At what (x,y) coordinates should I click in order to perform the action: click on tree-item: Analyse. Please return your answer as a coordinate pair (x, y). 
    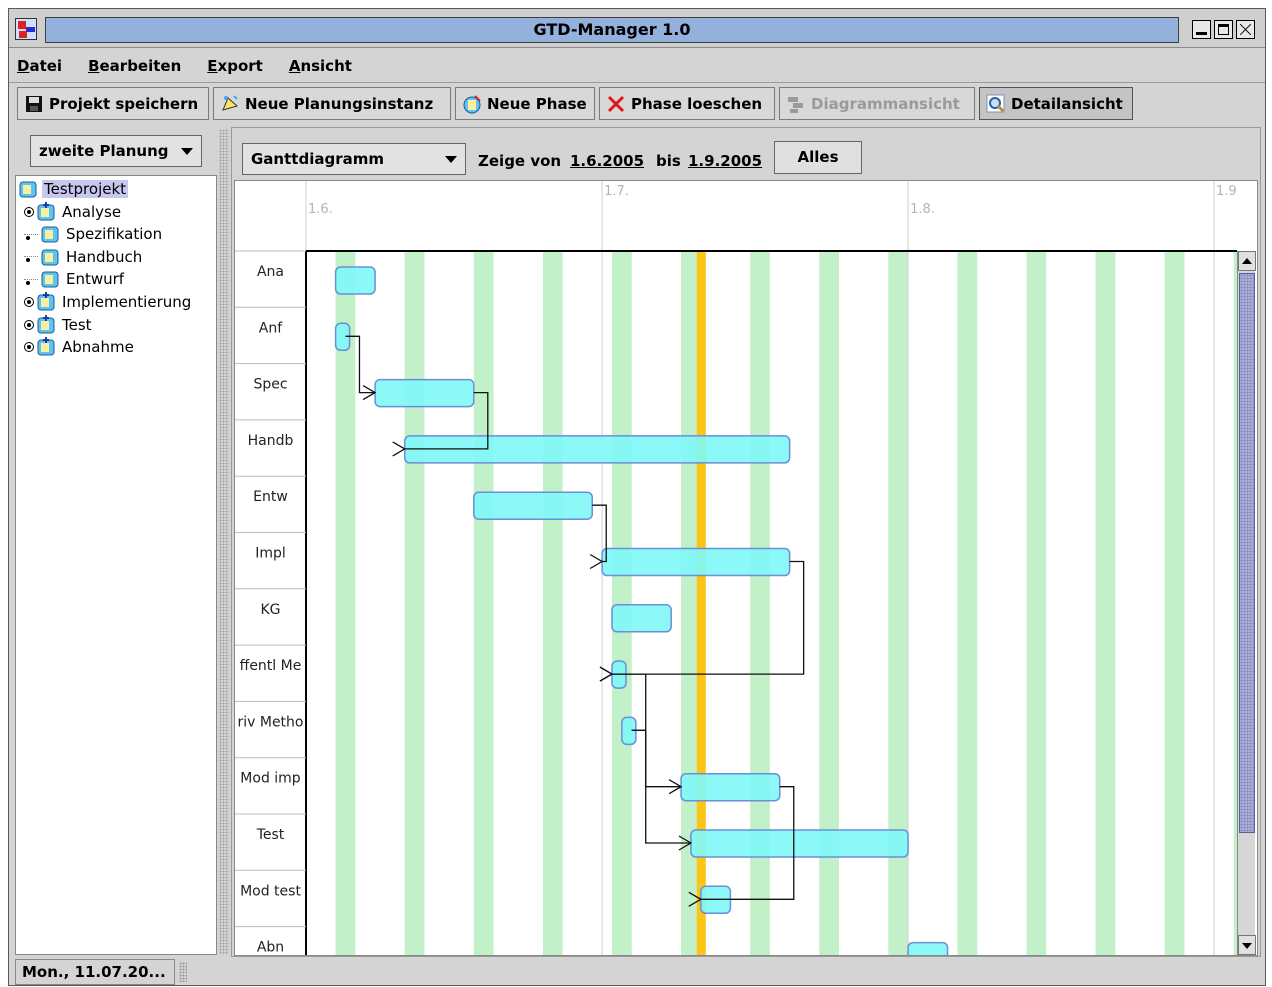
    Looking at the image, I should click on (73, 212).